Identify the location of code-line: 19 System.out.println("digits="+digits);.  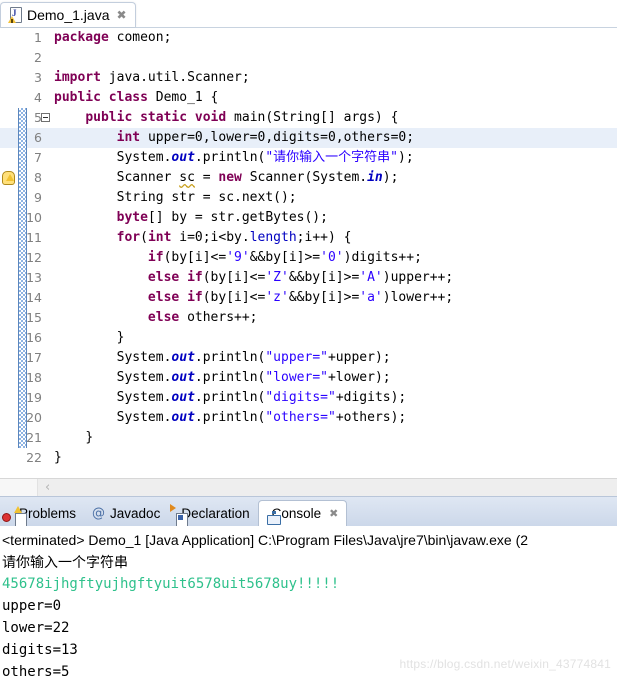
(308, 398).